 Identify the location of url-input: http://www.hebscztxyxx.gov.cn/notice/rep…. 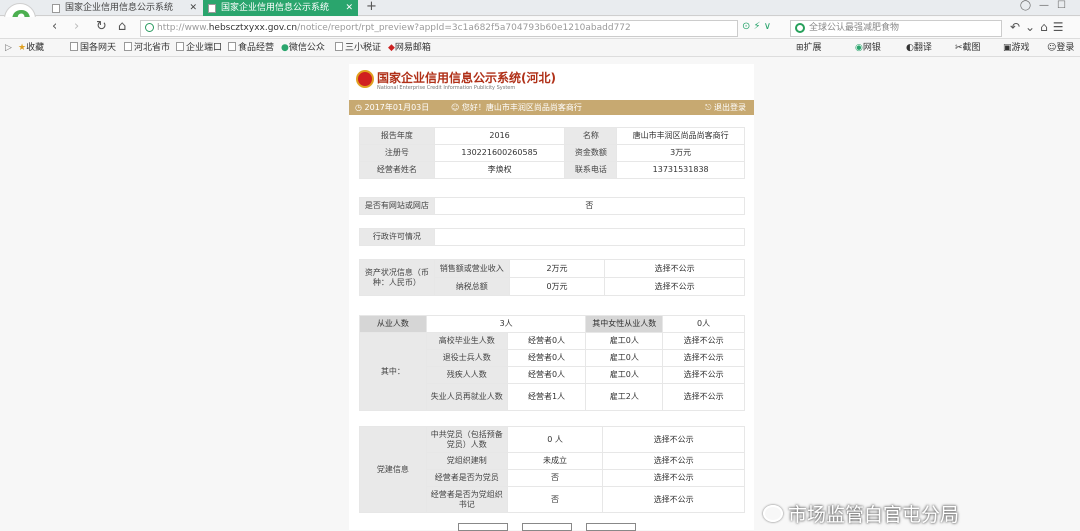
(439, 28).